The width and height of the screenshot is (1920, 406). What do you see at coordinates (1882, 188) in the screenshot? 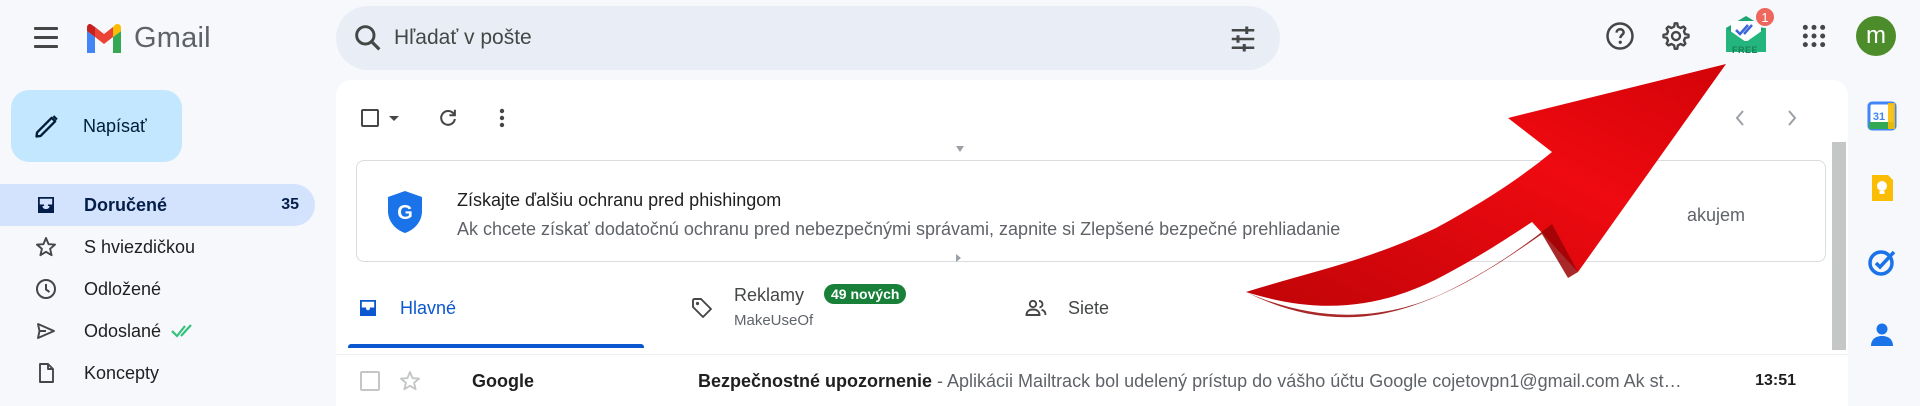
I see `keep-icon` at bounding box center [1882, 188].